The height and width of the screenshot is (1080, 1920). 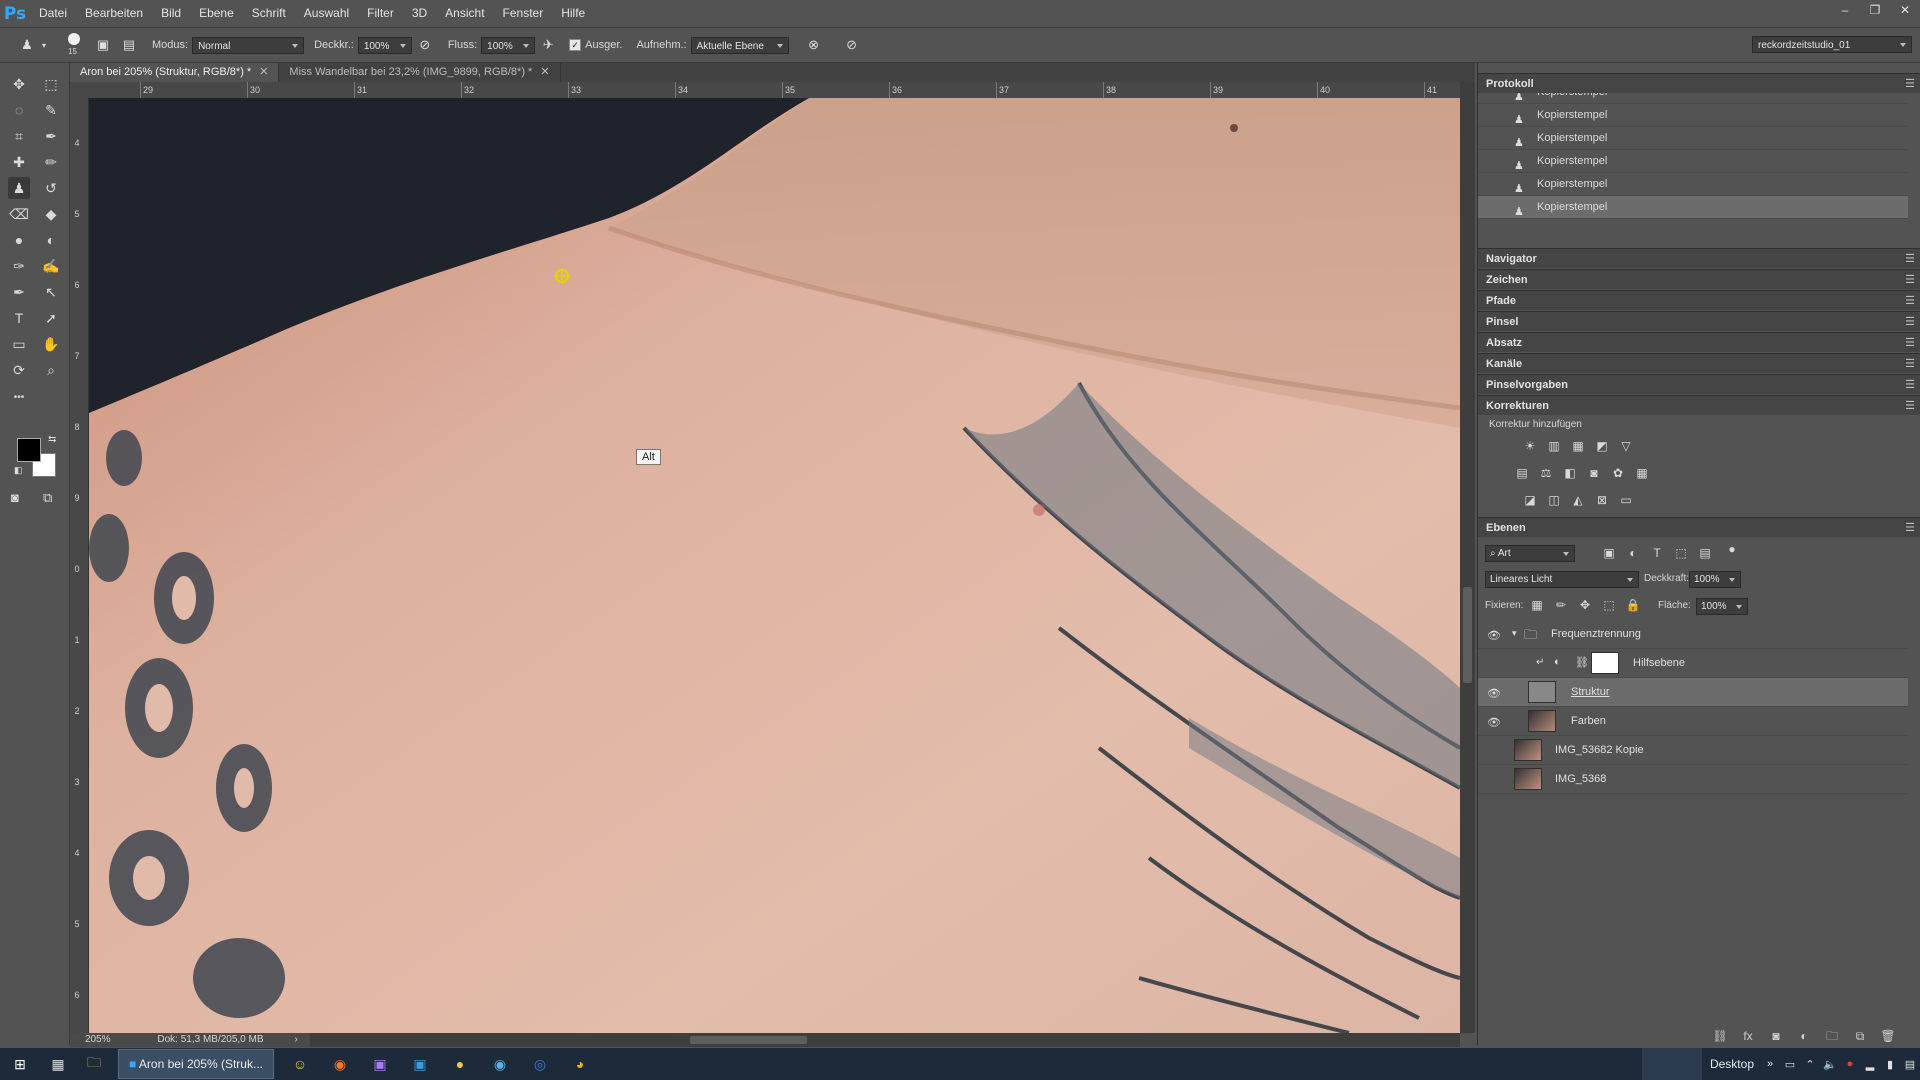 What do you see at coordinates (1910, 1064) in the screenshot?
I see `notification-icon: ▤` at bounding box center [1910, 1064].